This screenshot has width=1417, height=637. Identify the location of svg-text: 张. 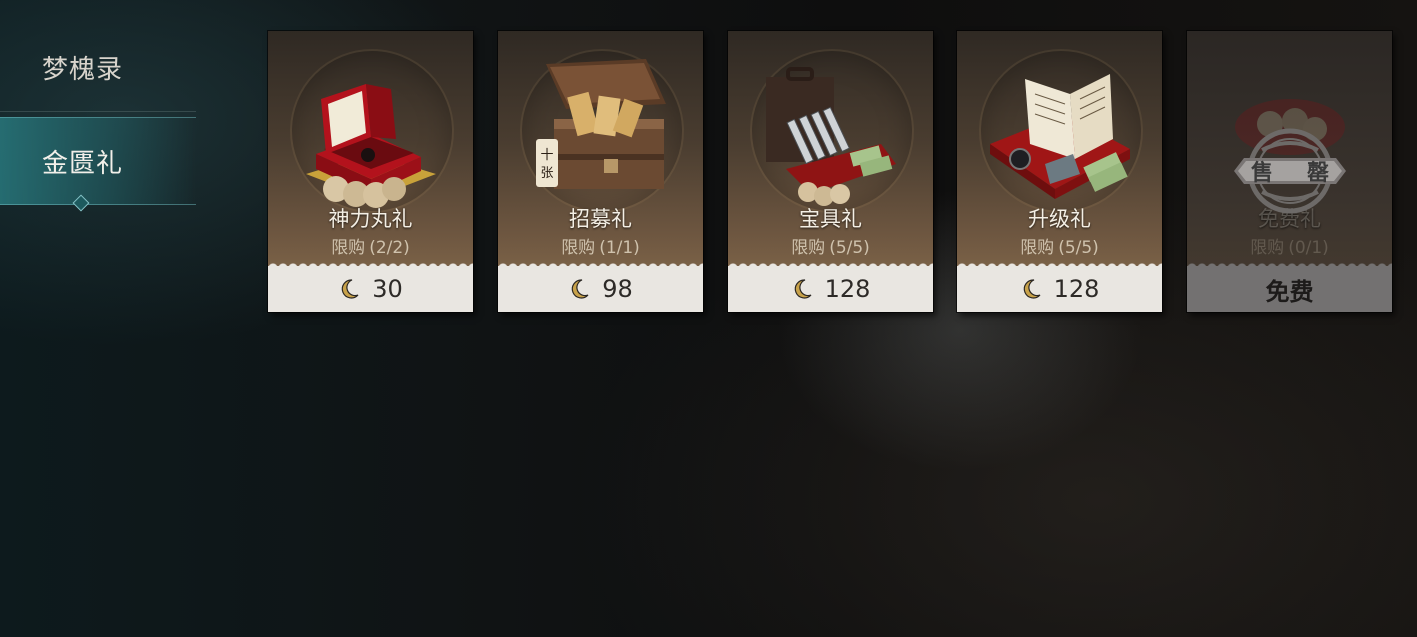
(546, 173).